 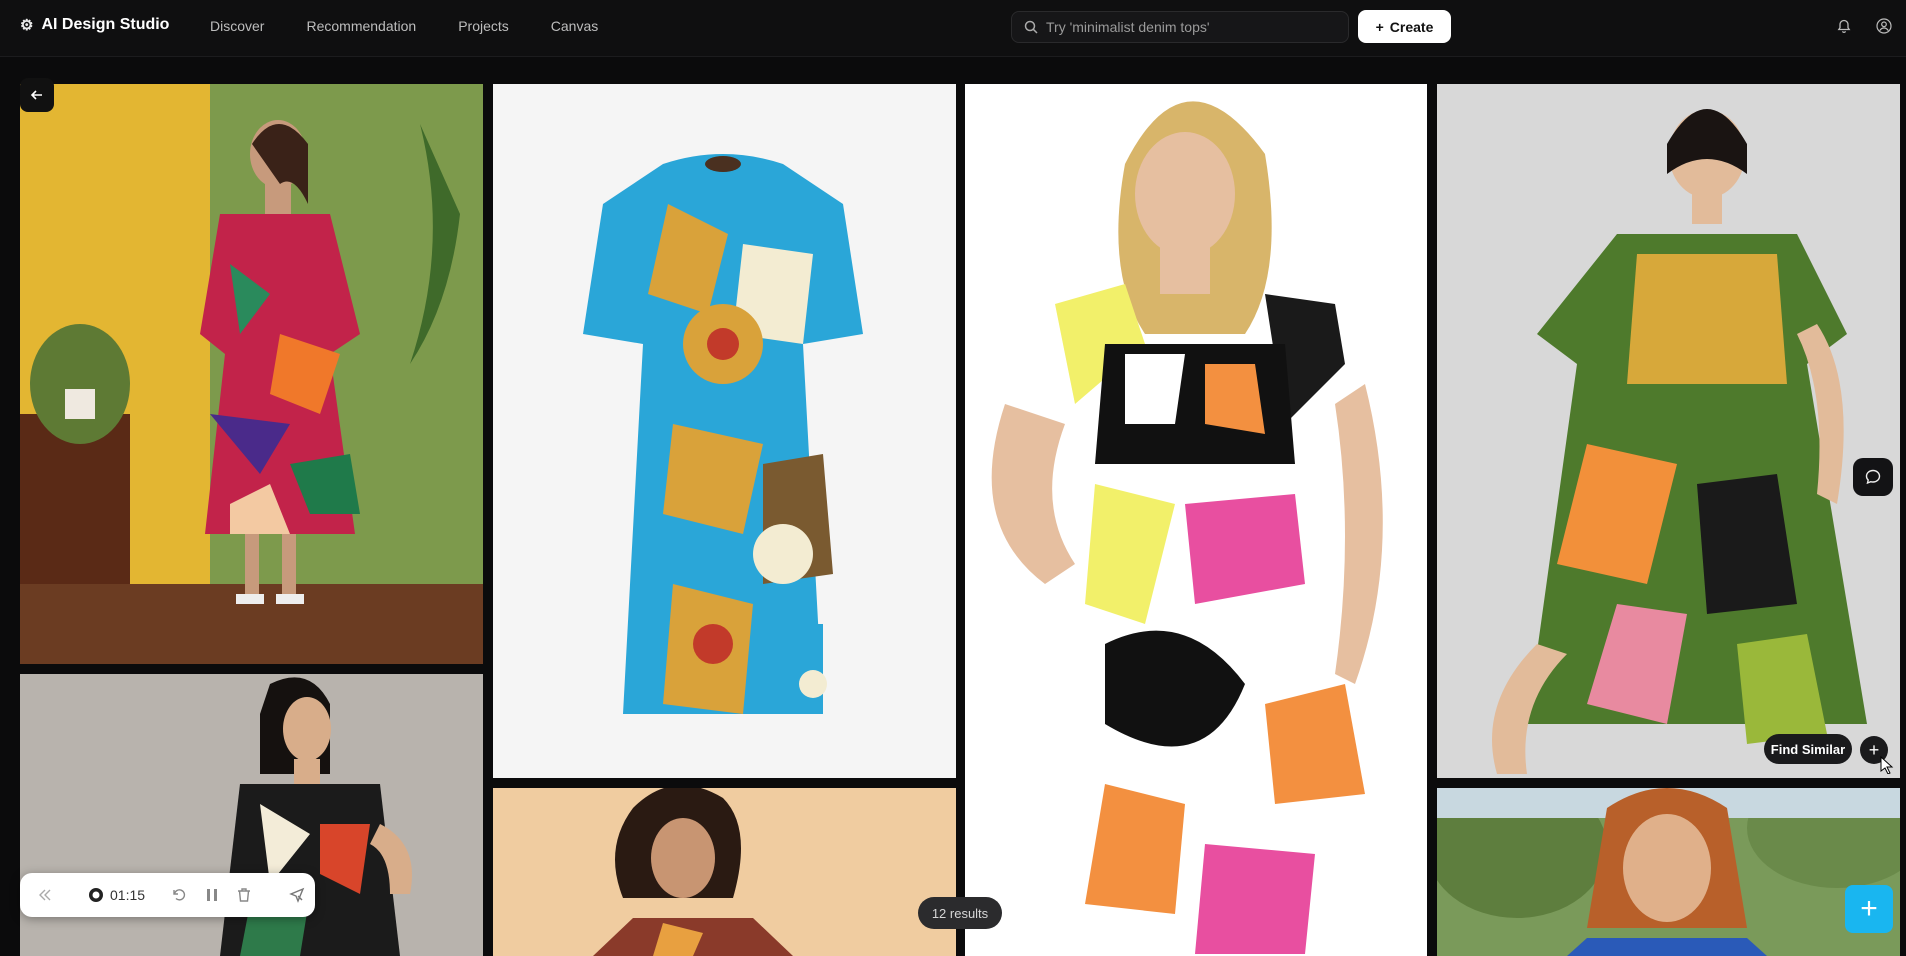 I want to click on undo-icon, so click(x=179, y=895).